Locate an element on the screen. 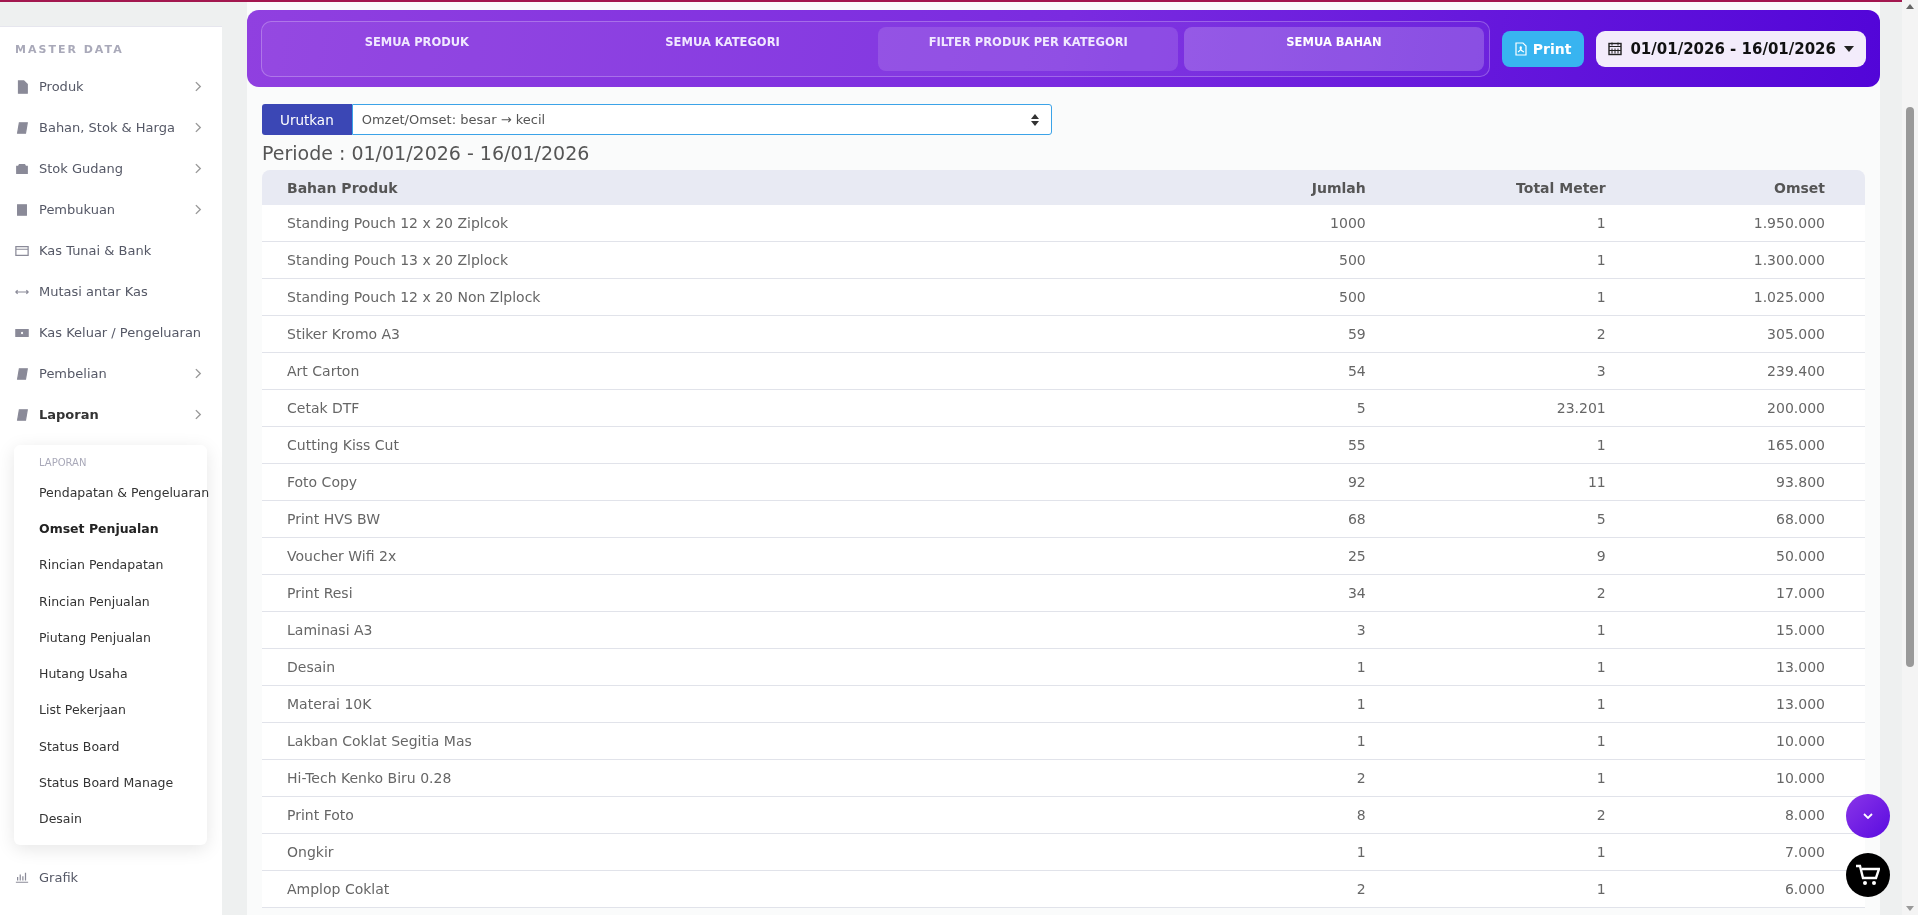 The image size is (1918, 915). table-cell: Materai 10K is located at coordinates (737, 704).